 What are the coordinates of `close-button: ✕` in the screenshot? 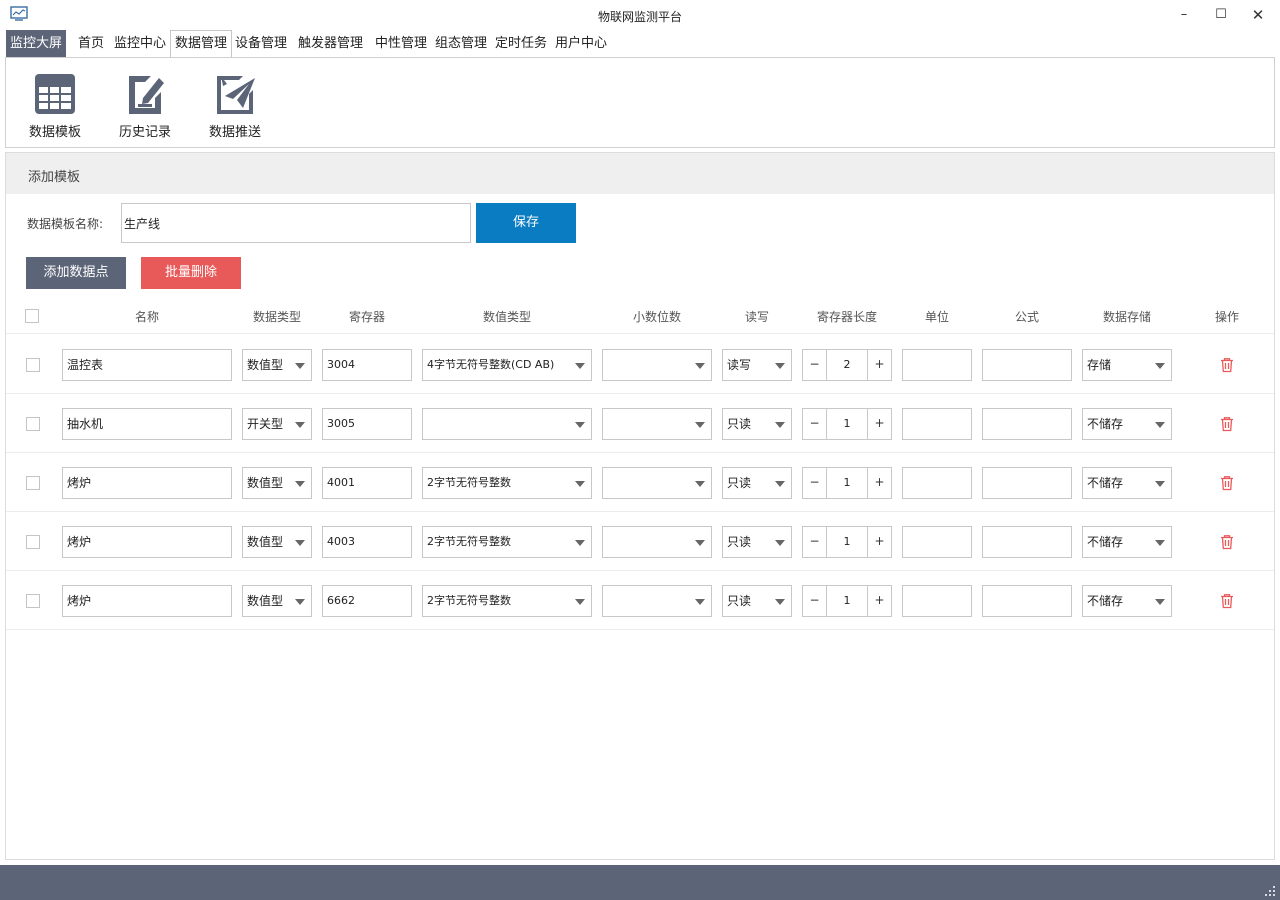 It's located at (1258, 15).